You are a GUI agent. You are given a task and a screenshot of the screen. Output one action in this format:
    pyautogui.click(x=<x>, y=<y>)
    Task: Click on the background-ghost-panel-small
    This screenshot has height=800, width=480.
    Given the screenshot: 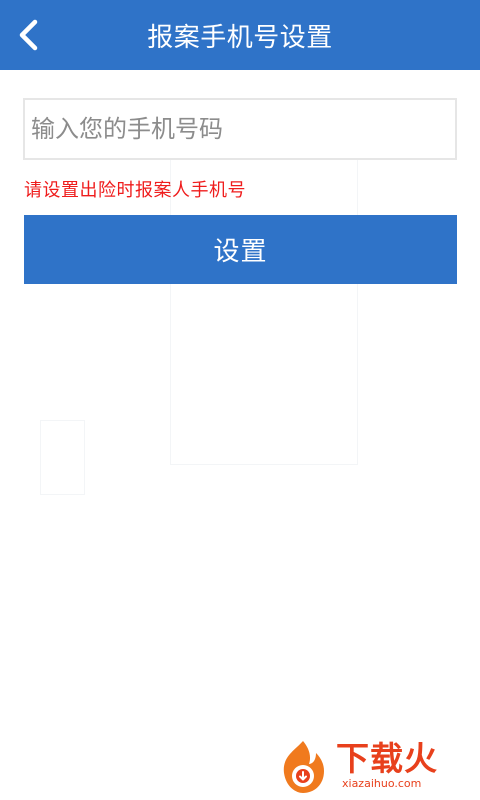 What is the action you would take?
    pyautogui.click(x=62, y=457)
    